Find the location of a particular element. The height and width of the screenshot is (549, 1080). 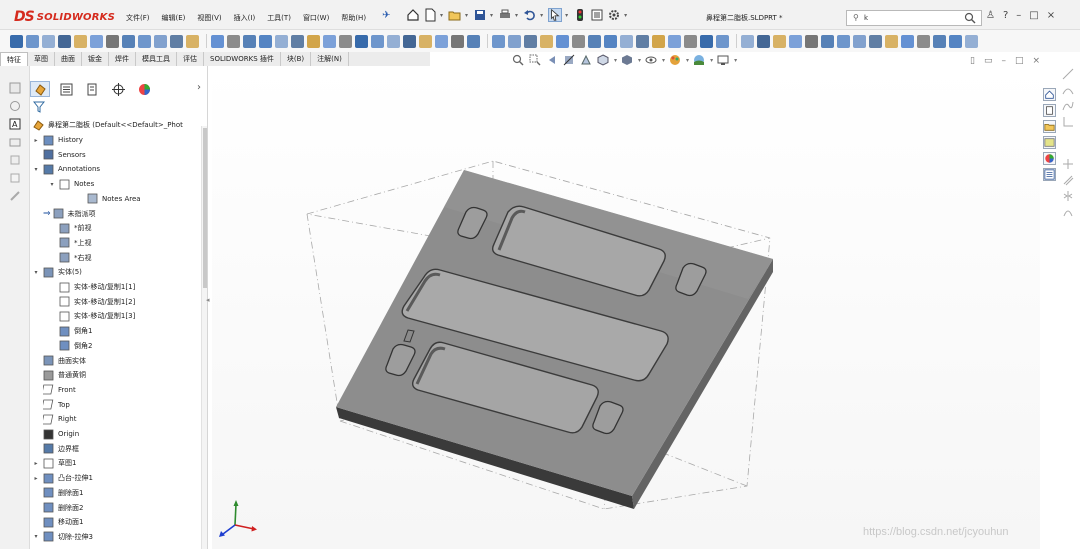

lofted-cut-icon is located at coordinates (160, 41).